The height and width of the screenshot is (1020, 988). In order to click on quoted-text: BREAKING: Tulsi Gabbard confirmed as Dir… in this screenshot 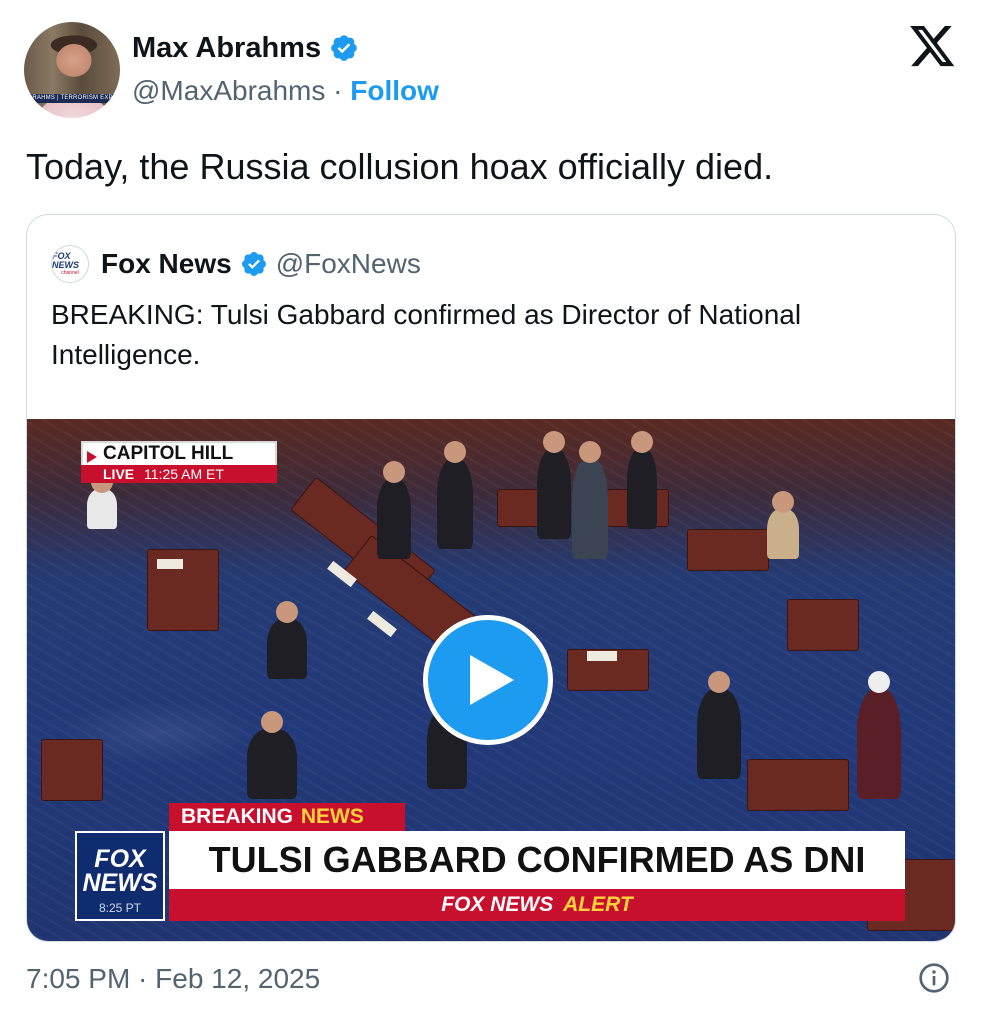, I will do `click(426, 334)`.